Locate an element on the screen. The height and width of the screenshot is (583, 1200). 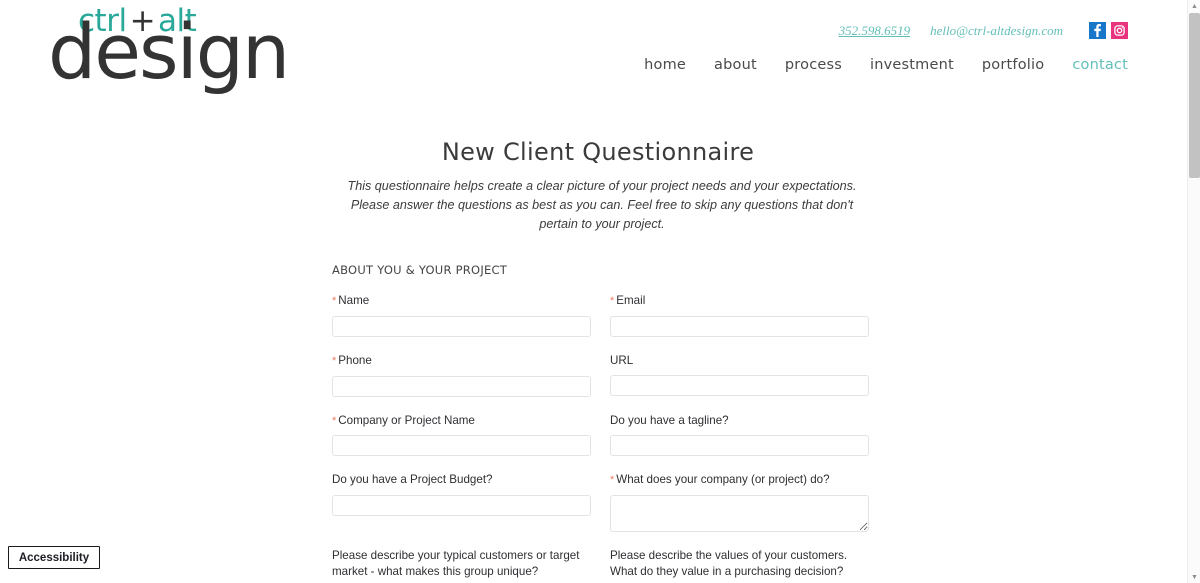
scrollbar-thumb is located at coordinates (1194, 95).